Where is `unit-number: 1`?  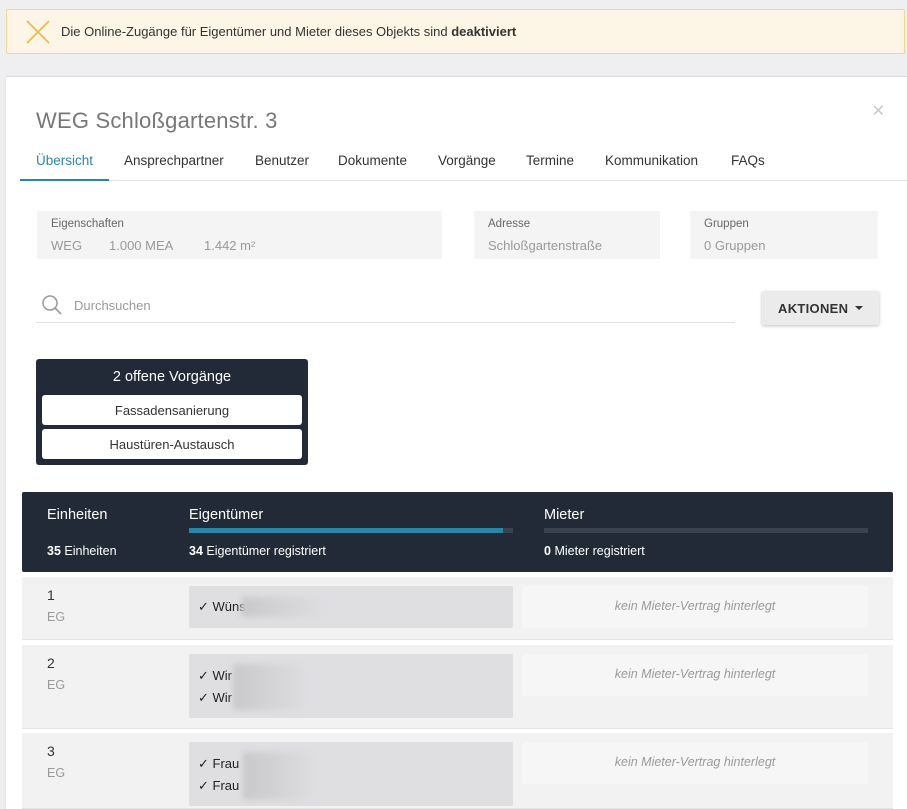 unit-number: 1 is located at coordinates (51, 595).